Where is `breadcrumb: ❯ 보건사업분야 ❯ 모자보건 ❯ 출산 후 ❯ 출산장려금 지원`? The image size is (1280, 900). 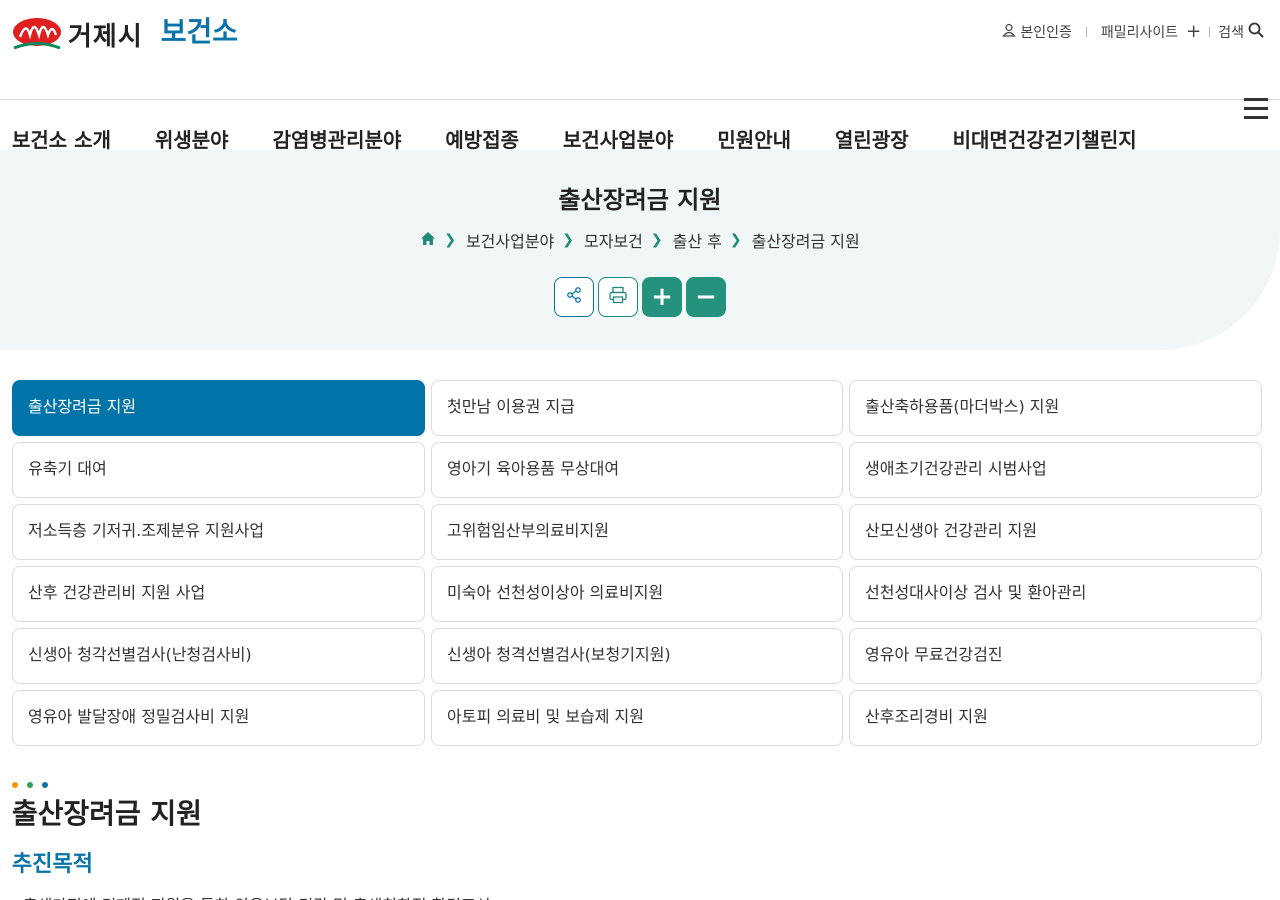 breadcrumb: ❯ 보건사업분야 ❯ 모자보건 ❯ 출산 후 ❯ 출산장려금 지원 is located at coordinates (640, 240).